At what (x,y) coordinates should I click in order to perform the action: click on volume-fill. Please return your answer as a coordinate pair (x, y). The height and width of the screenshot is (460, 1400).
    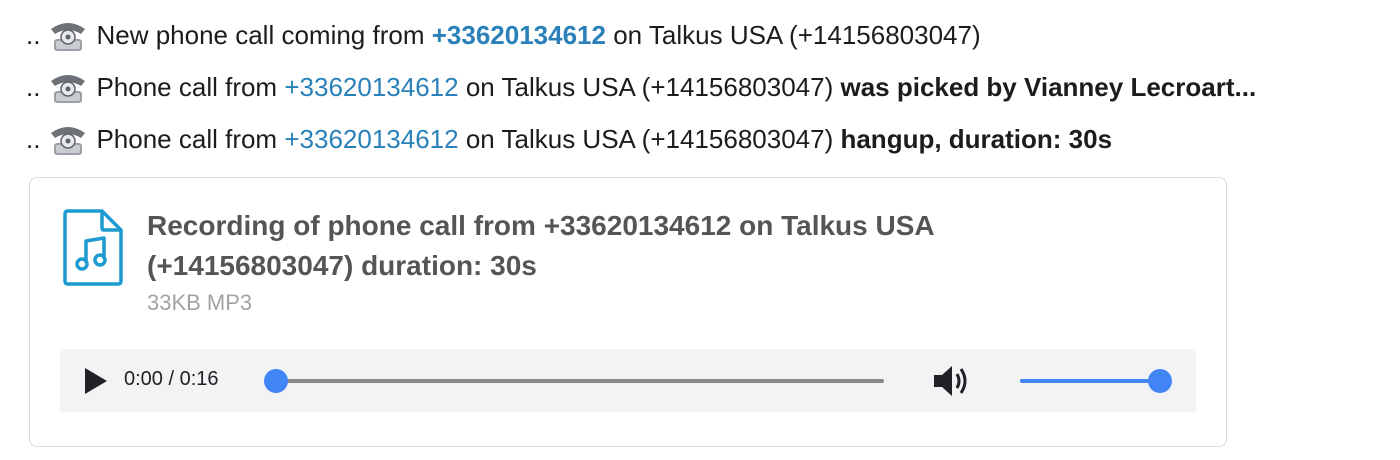
    Looking at the image, I should click on (1090, 381).